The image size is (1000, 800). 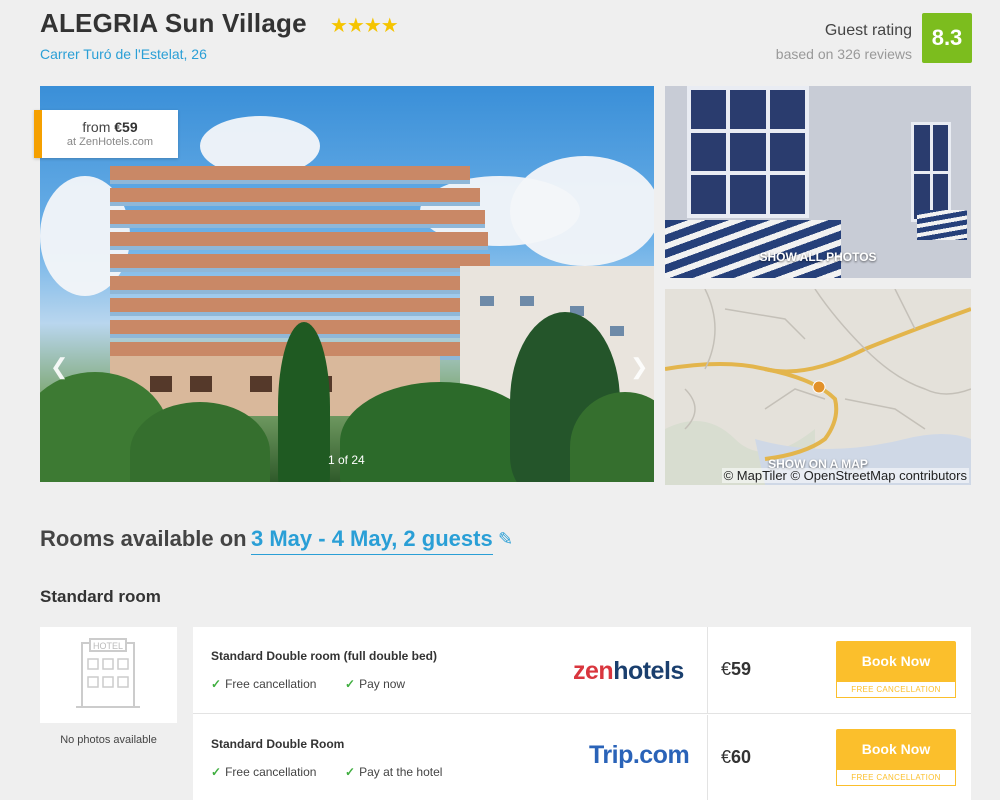 I want to click on map-graphic, so click(x=818, y=387).